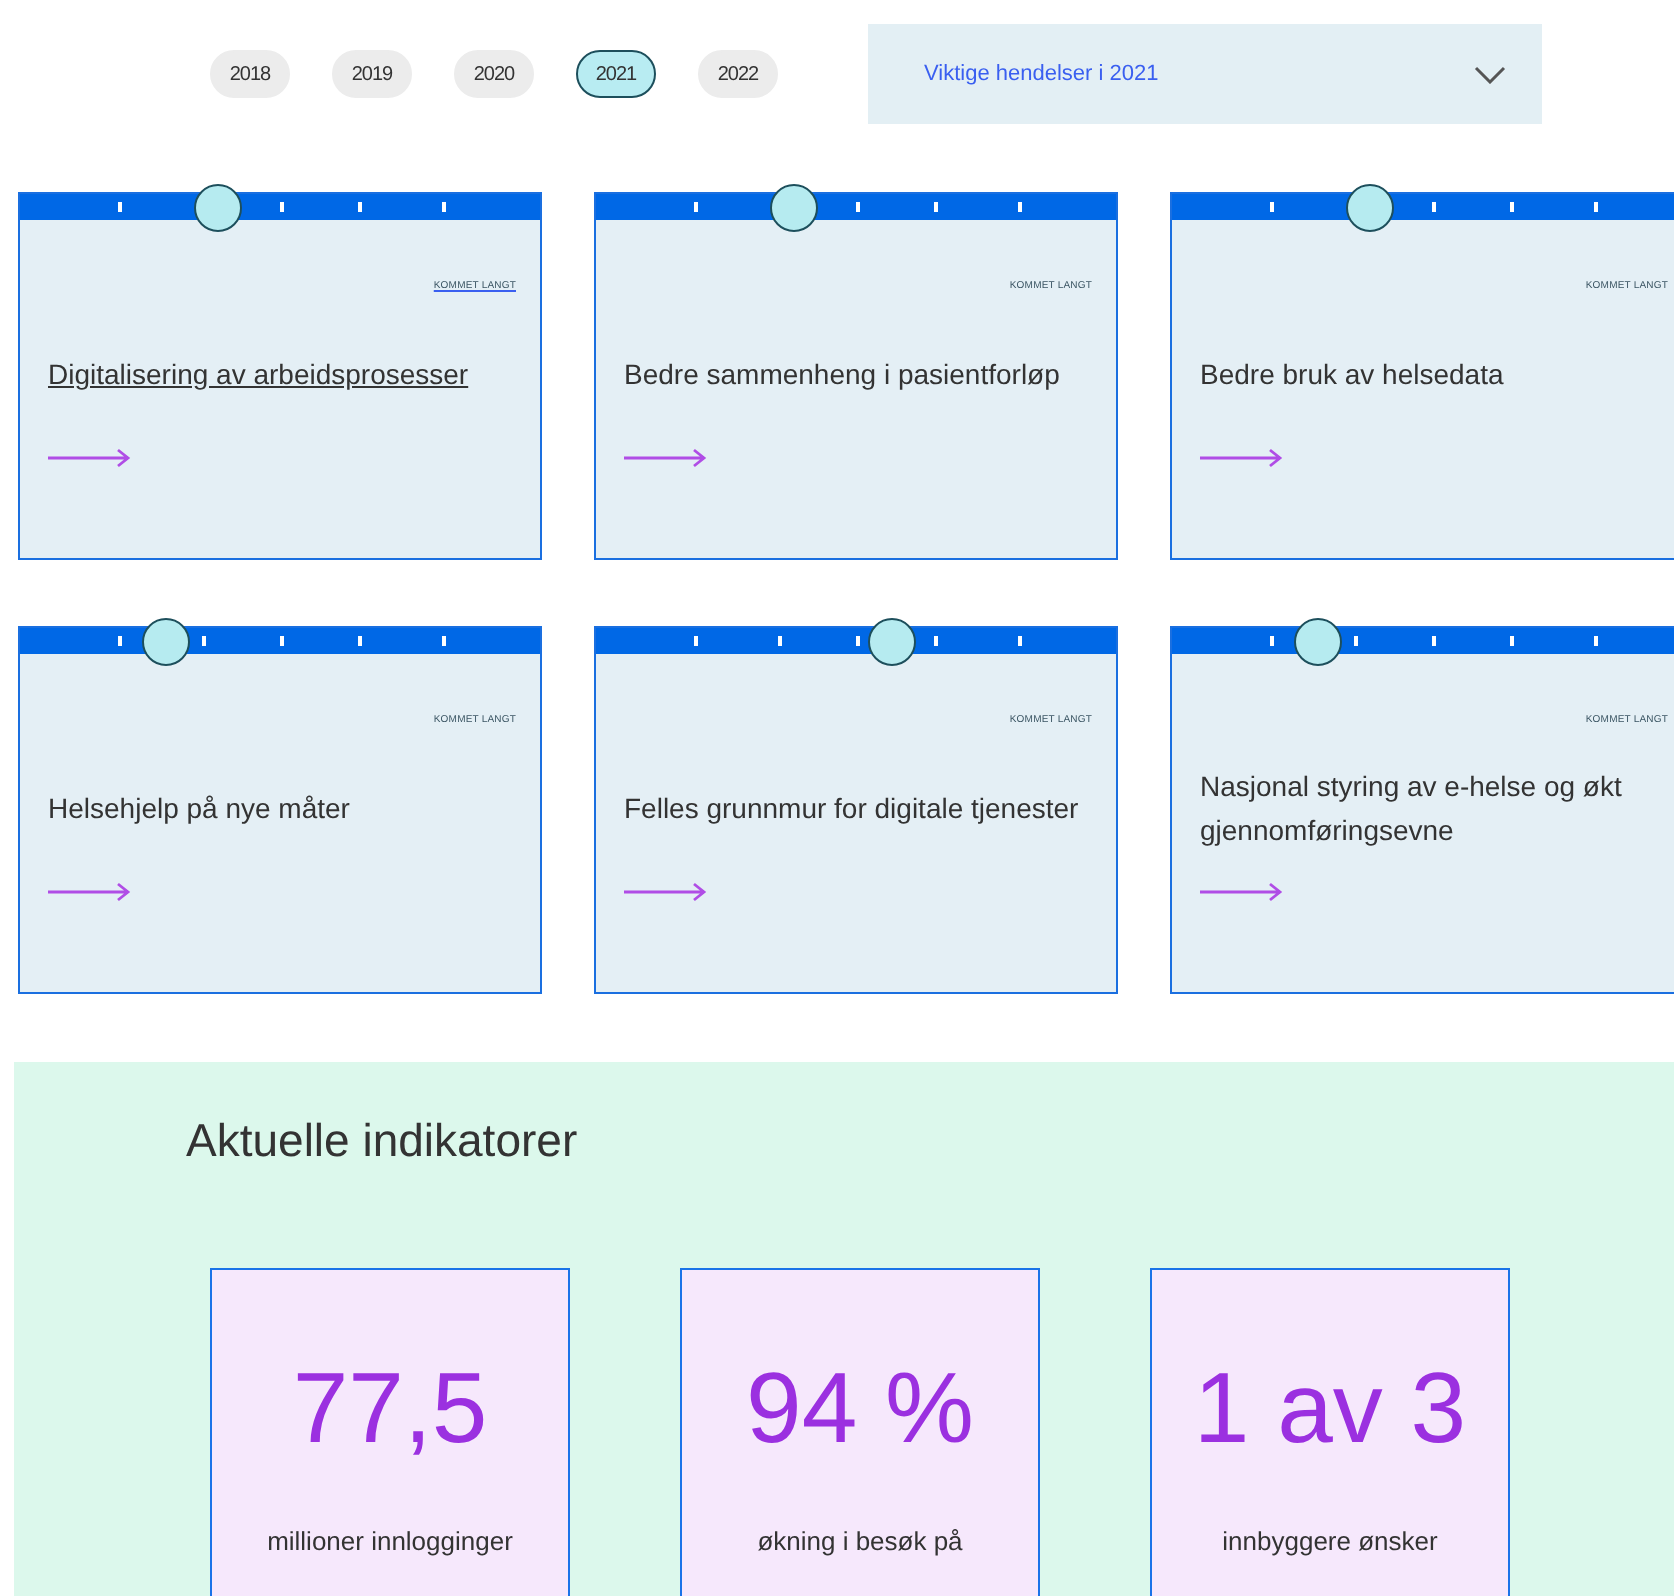 The image size is (1674, 1596). Describe the element at coordinates (390, 1541) in the screenshot. I see `indicator-label: millioner innlogginger` at that location.